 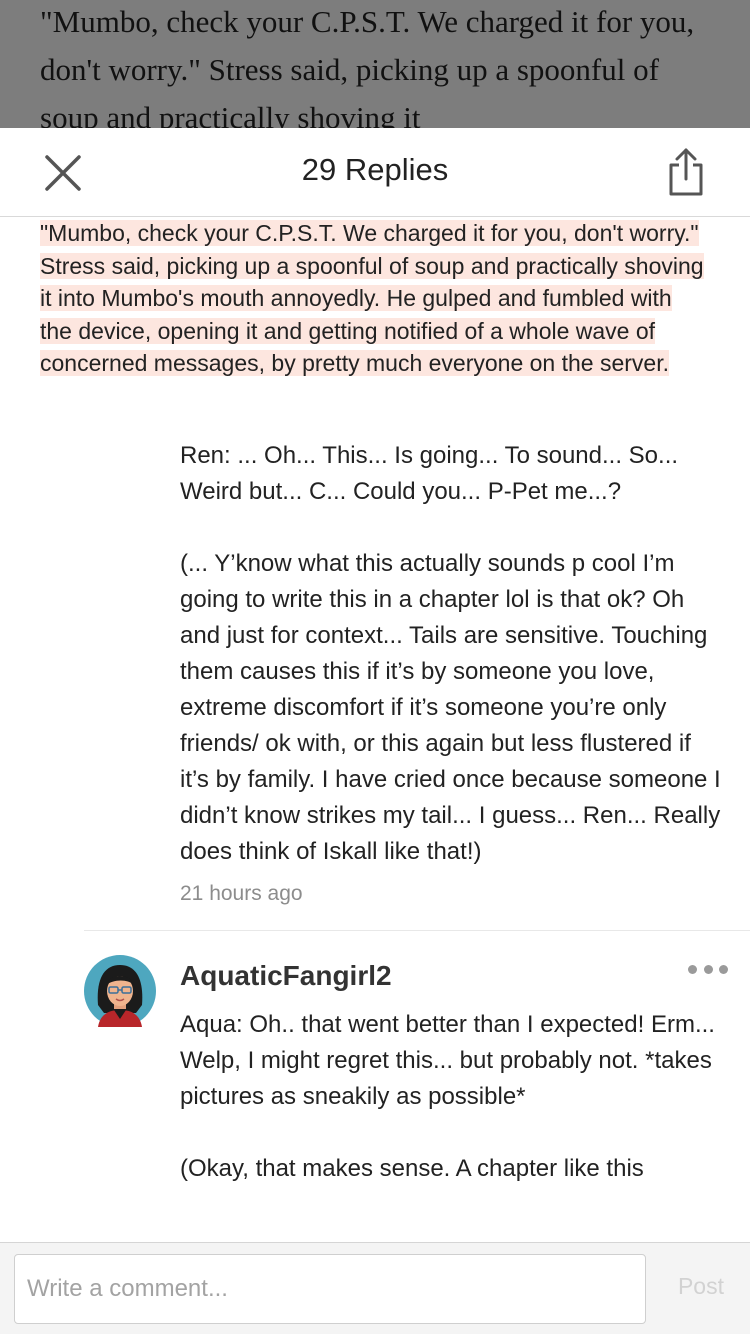 What do you see at coordinates (241, 893) in the screenshot?
I see `reply-timestamp: 21 hours ago` at bounding box center [241, 893].